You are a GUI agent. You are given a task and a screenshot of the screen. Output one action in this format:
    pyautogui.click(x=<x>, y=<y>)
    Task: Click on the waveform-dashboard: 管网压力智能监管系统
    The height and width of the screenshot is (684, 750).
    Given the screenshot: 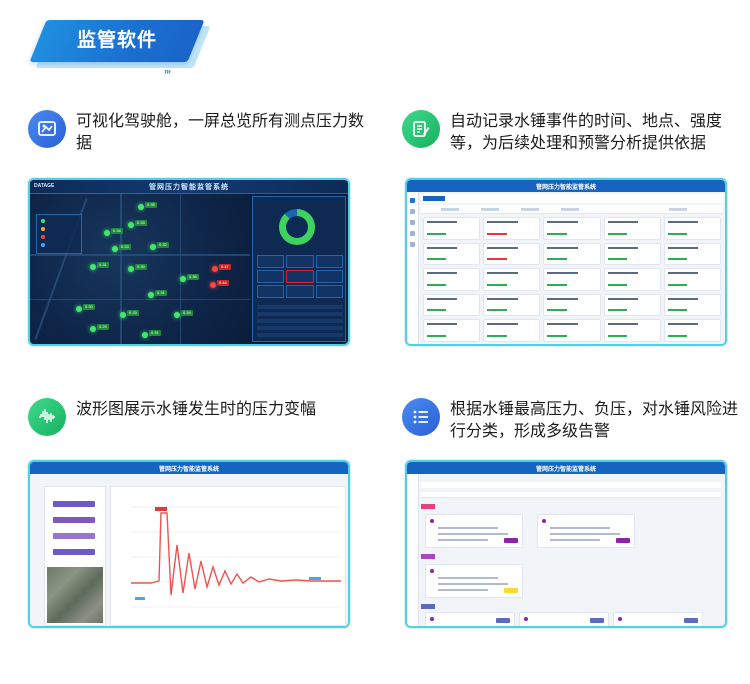 What is the action you would take?
    pyautogui.click(x=189, y=544)
    